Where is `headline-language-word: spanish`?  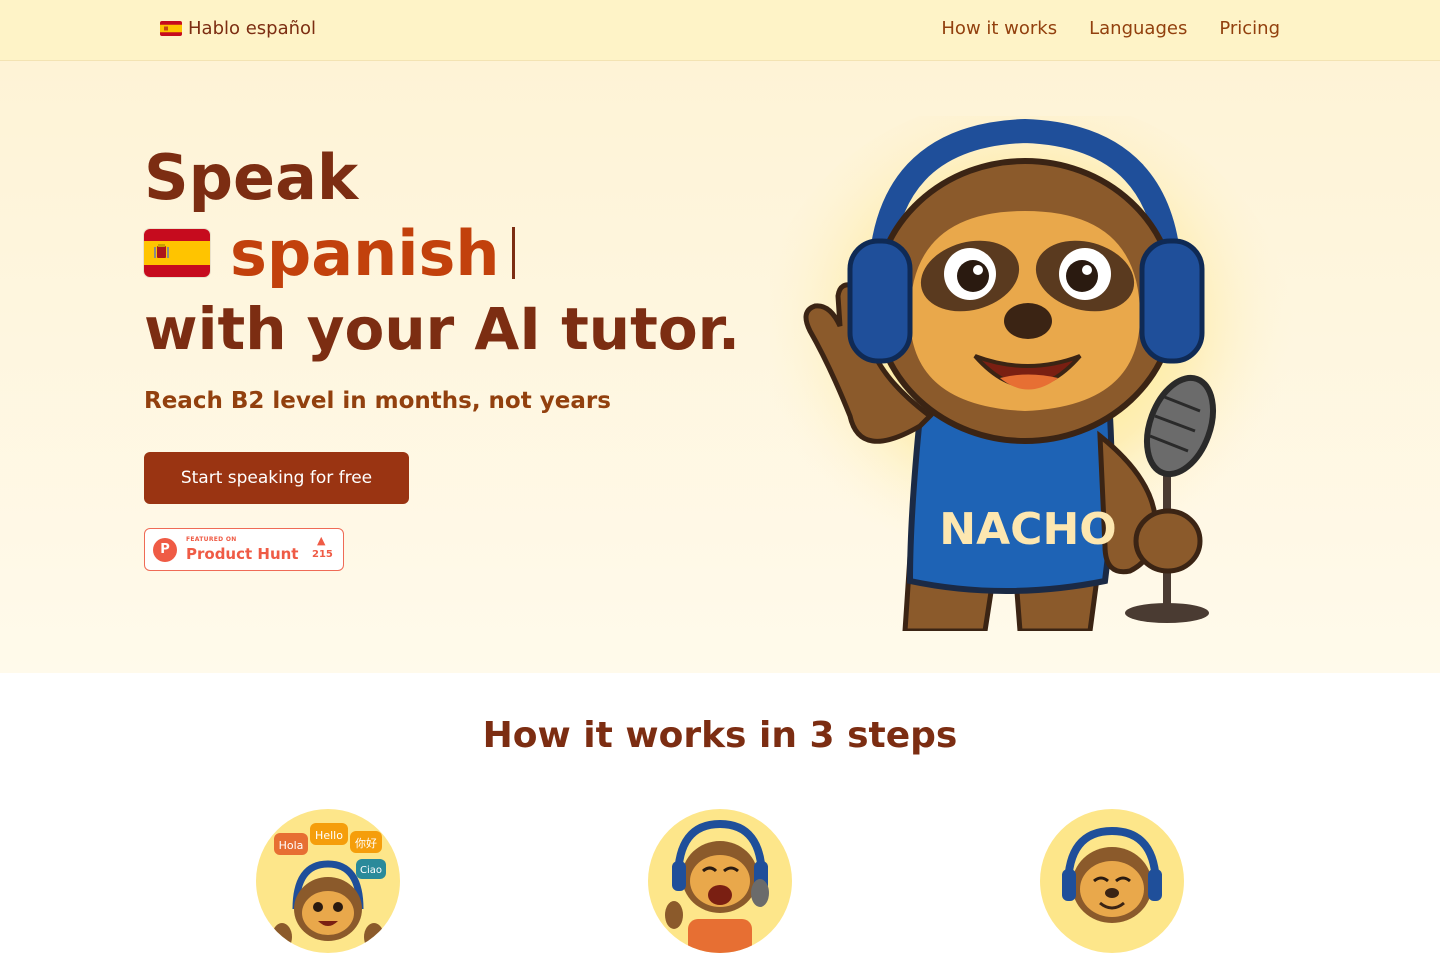 headline-language-word: spanish is located at coordinates (365, 253).